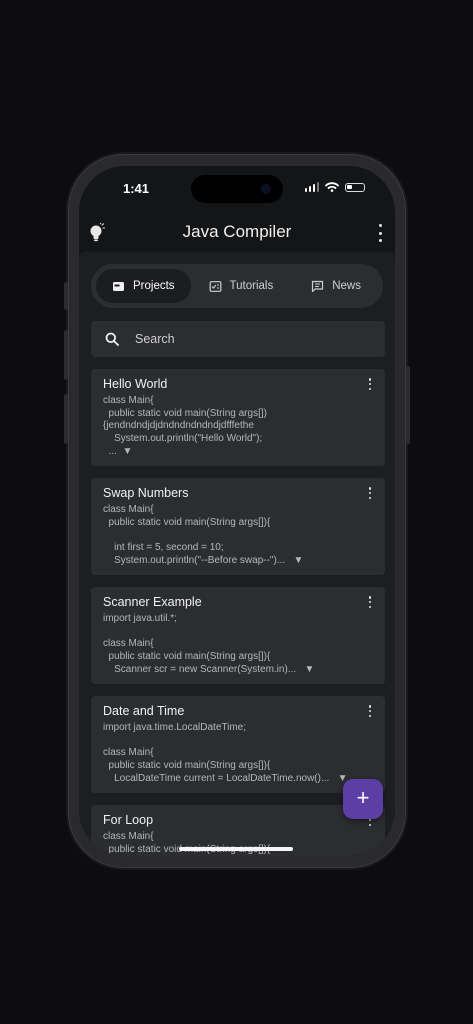 The width and height of the screenshot is (473, 1024). What do you see at coordinates (363, 799) in the screenshot?
I see `add-project-button: +` at bounding box center [363, 799].